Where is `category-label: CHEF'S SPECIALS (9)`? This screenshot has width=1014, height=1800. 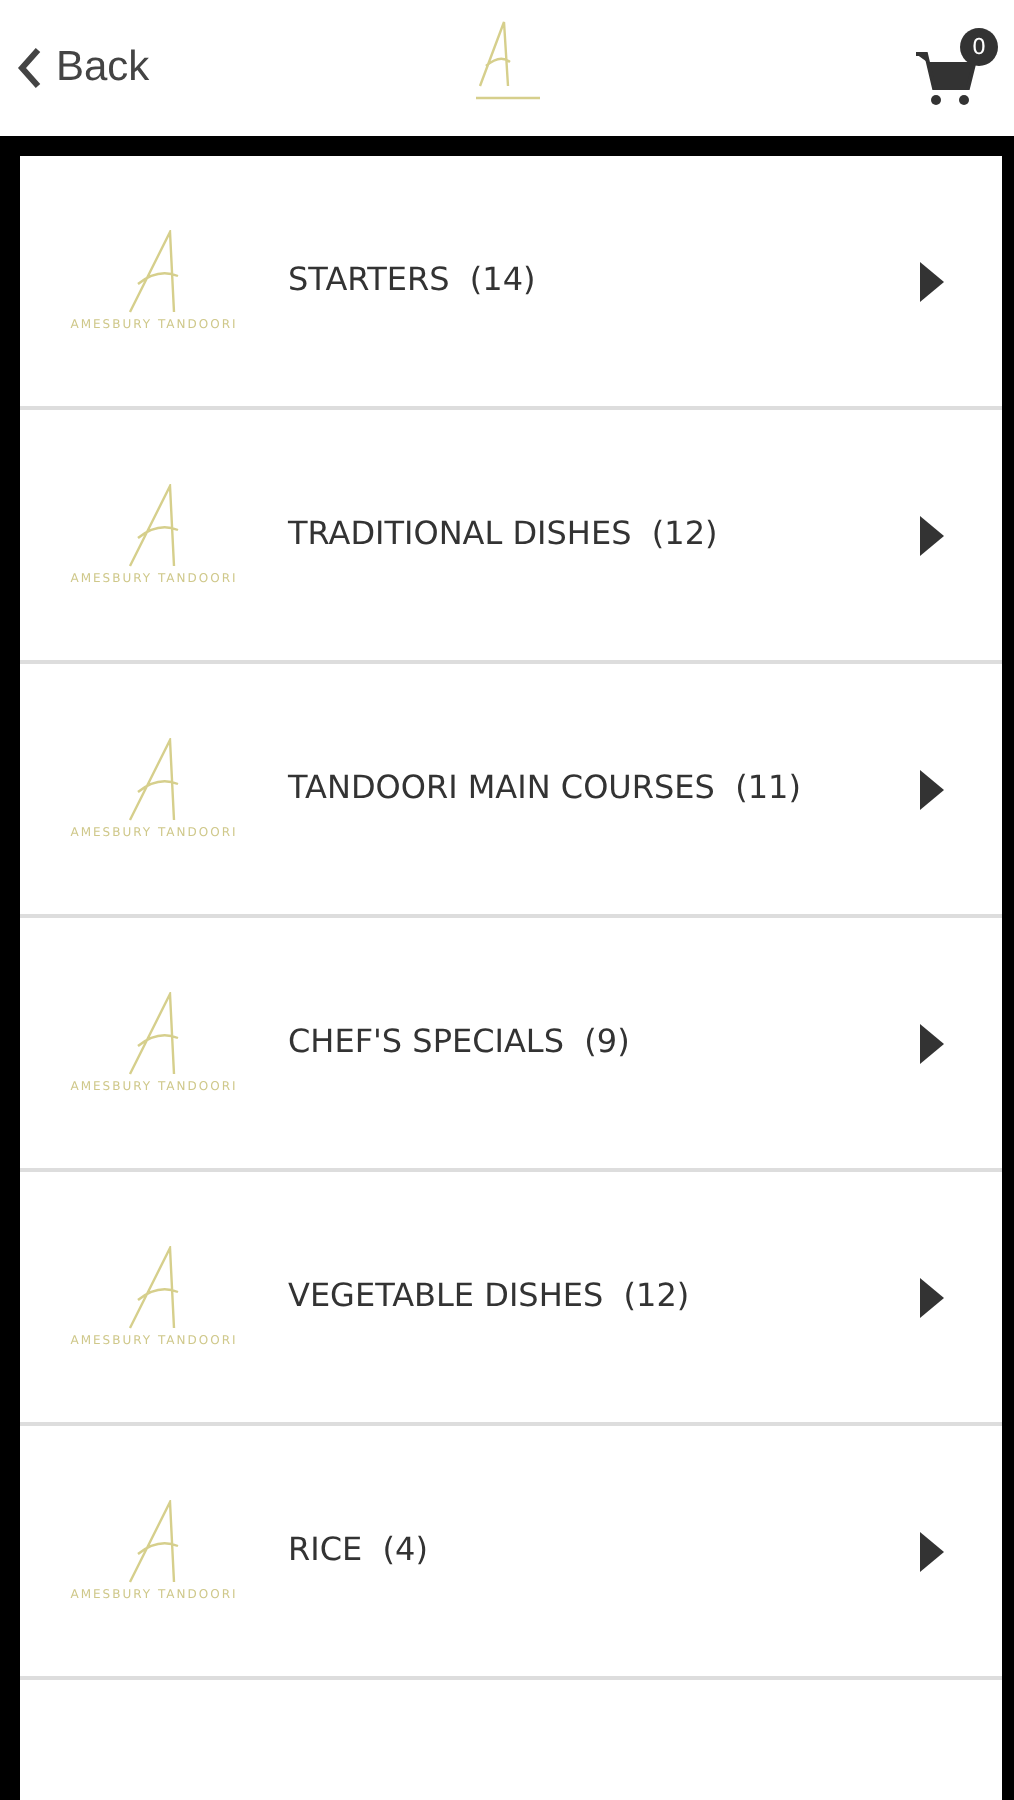 category-label: CHEF'S SPECIALS (9) is located at coordinates (460, 1042).